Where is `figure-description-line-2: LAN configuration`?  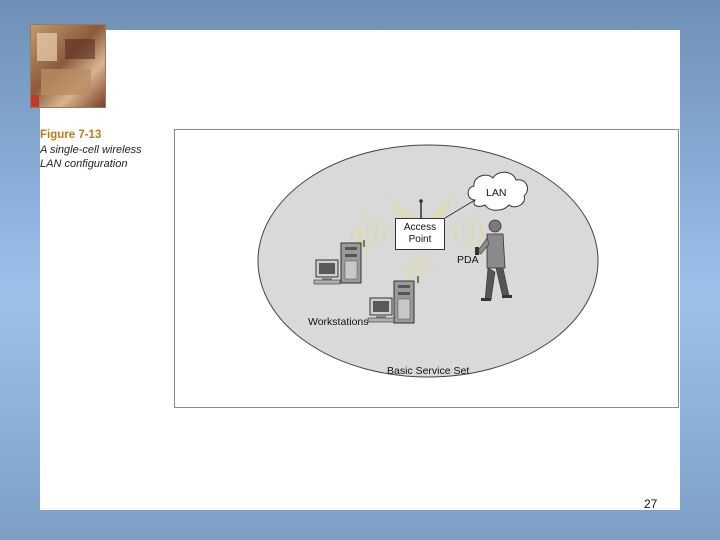 figure-description-line-2: LAN configuration is located at coordinates (84, 164).